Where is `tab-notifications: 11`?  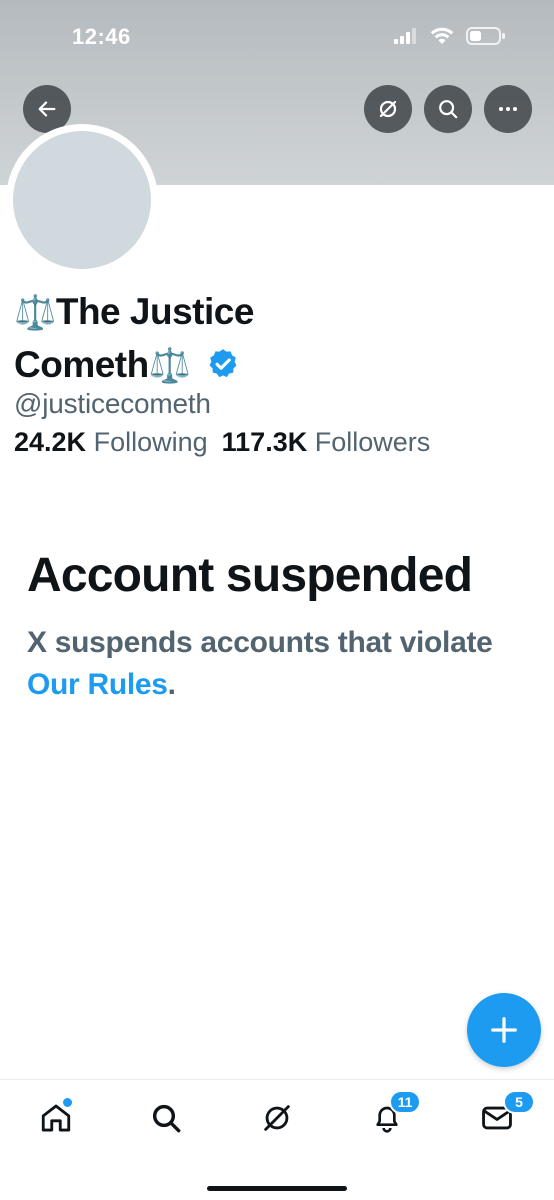
tab-notifications: 11 is located at coordinates (394, 1114).